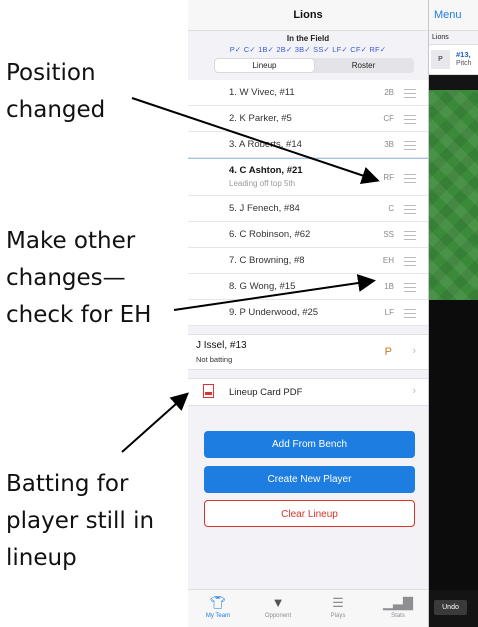 The width and height of the screenshot is (478, 627). Describe the element at coordinates (363, 65) in the screenshot. I see `segment-roster: Roster` at that location.